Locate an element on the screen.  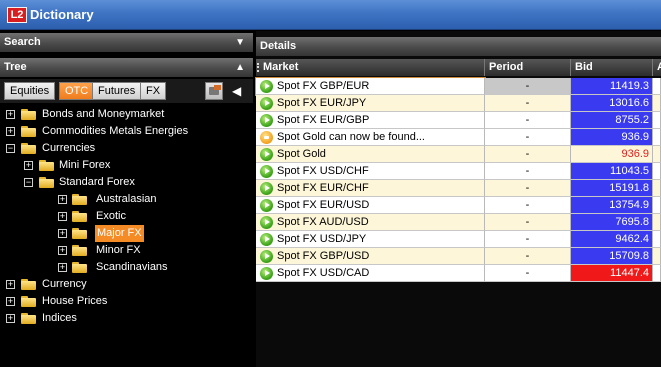
triangle-up-icon: ▲ is located at coordinates (240, 67).